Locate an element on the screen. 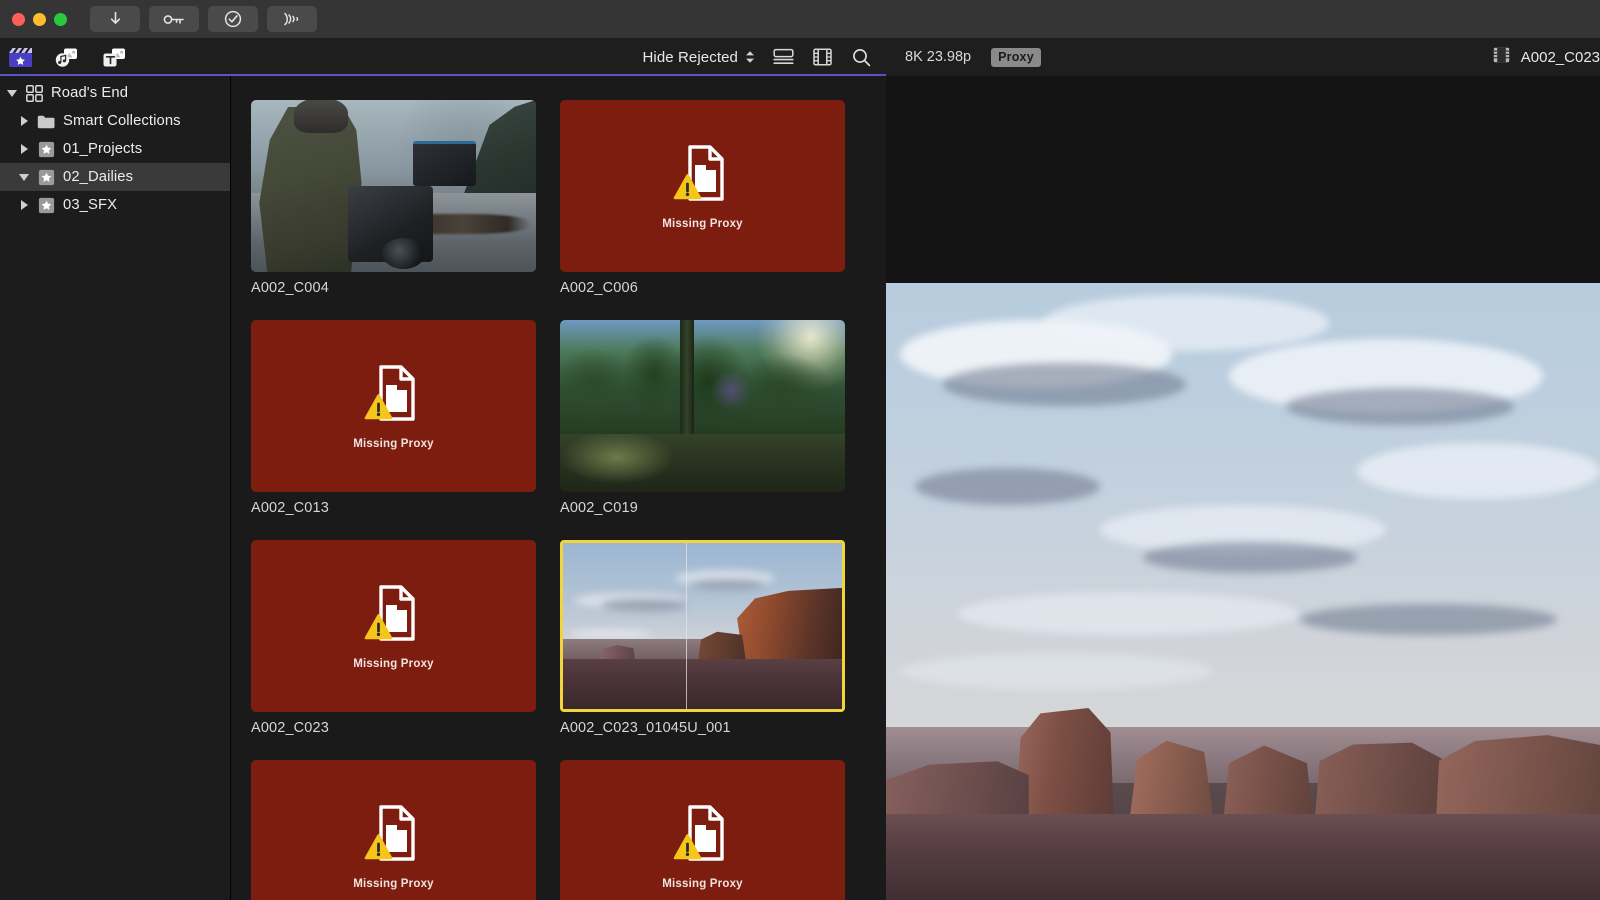  chevron-updown-icon is located at coordinates (750, 57).